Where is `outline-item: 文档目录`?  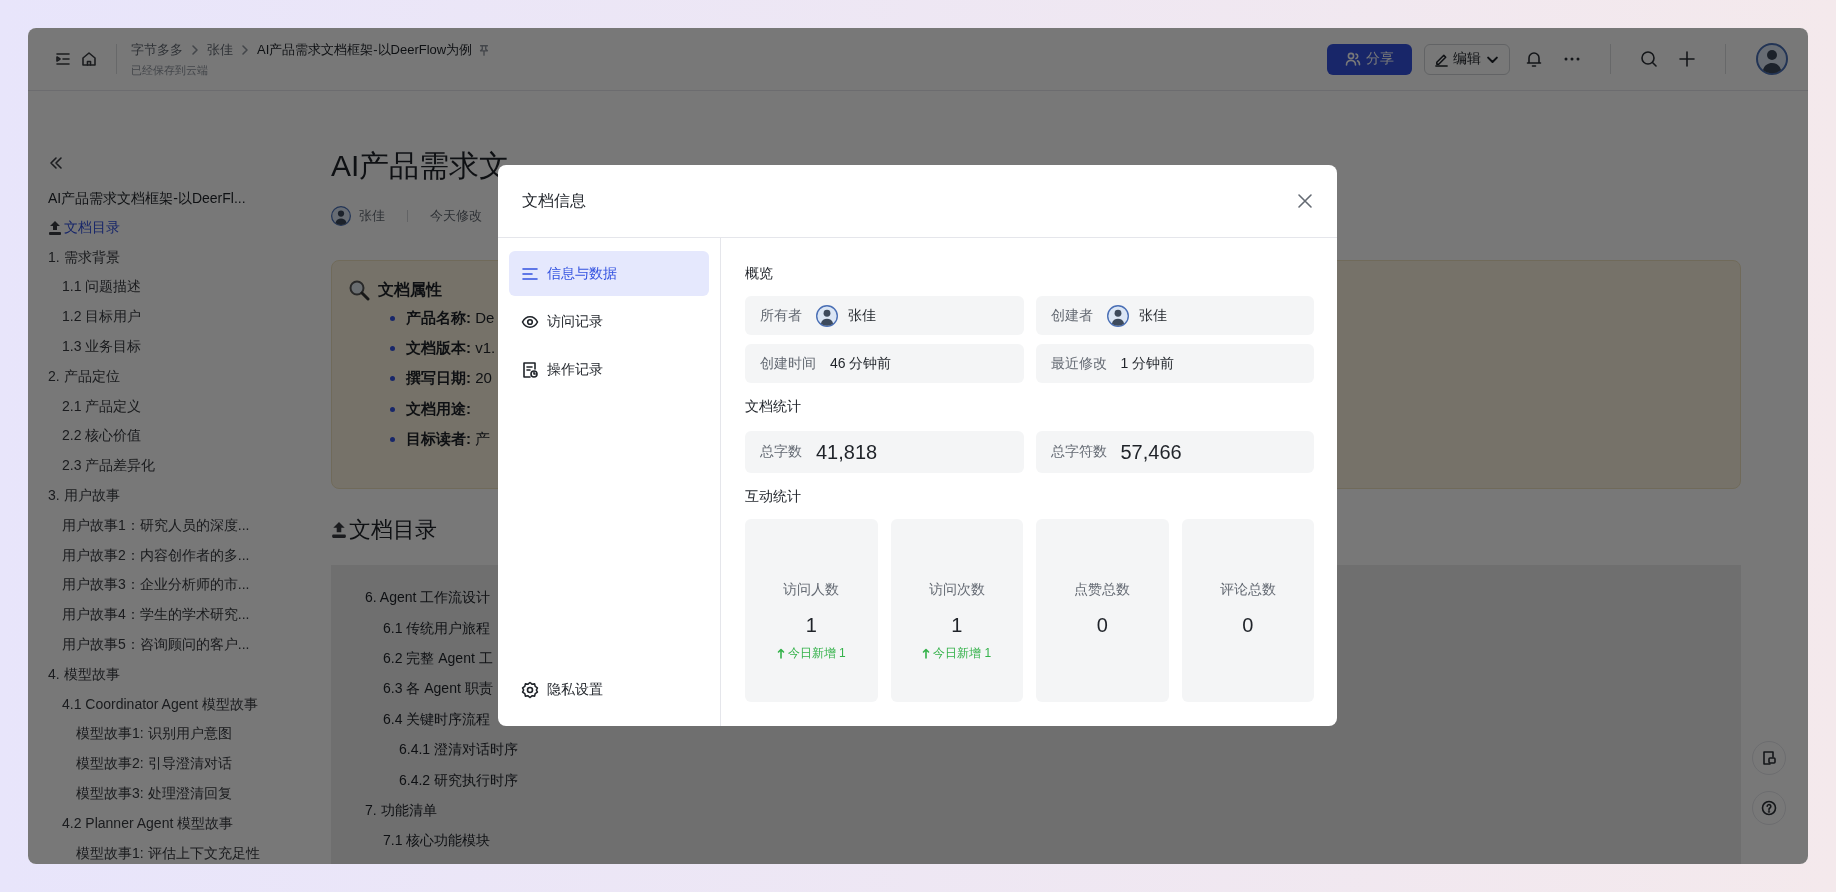
outline-item: 文档目录 is located at coordinates (189, 228).